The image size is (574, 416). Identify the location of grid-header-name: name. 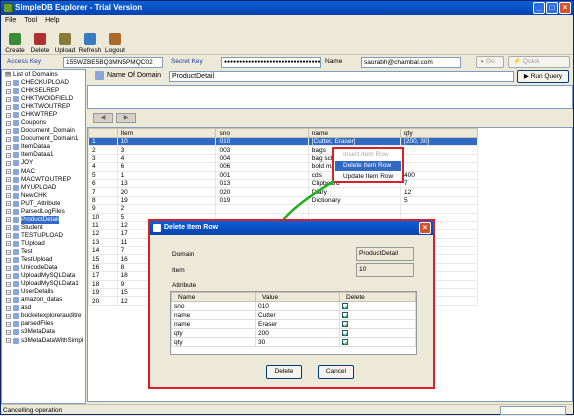
(354, 133).